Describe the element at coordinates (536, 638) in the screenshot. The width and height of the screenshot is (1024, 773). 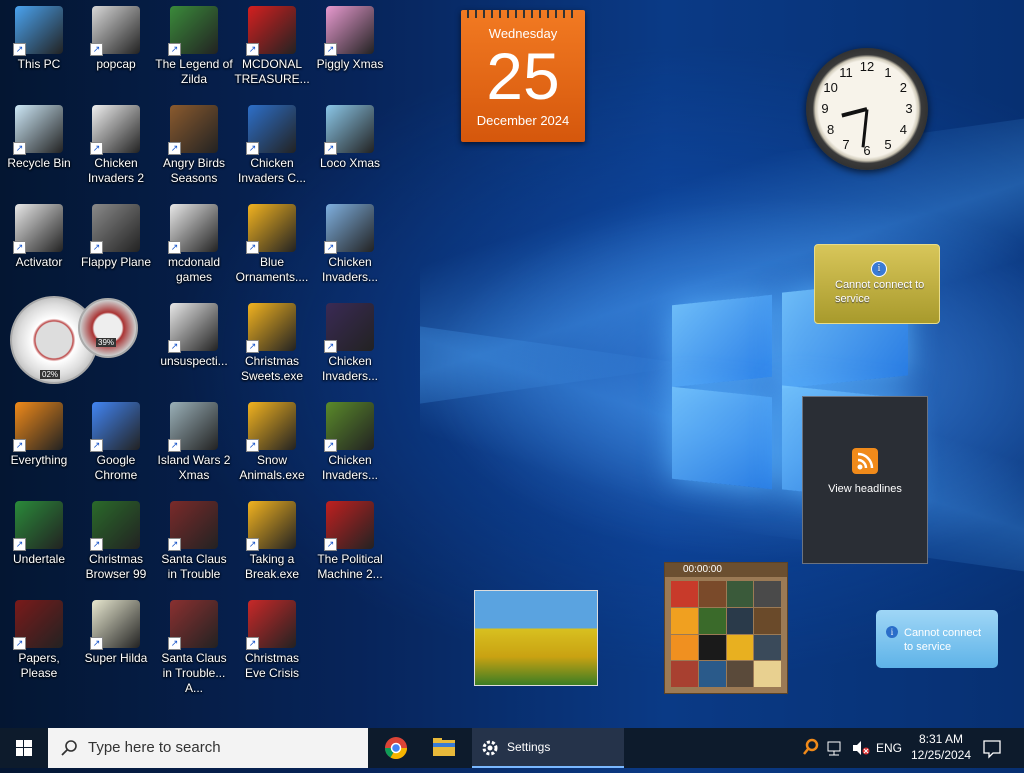
I see `slideshow-gadget` at that location.